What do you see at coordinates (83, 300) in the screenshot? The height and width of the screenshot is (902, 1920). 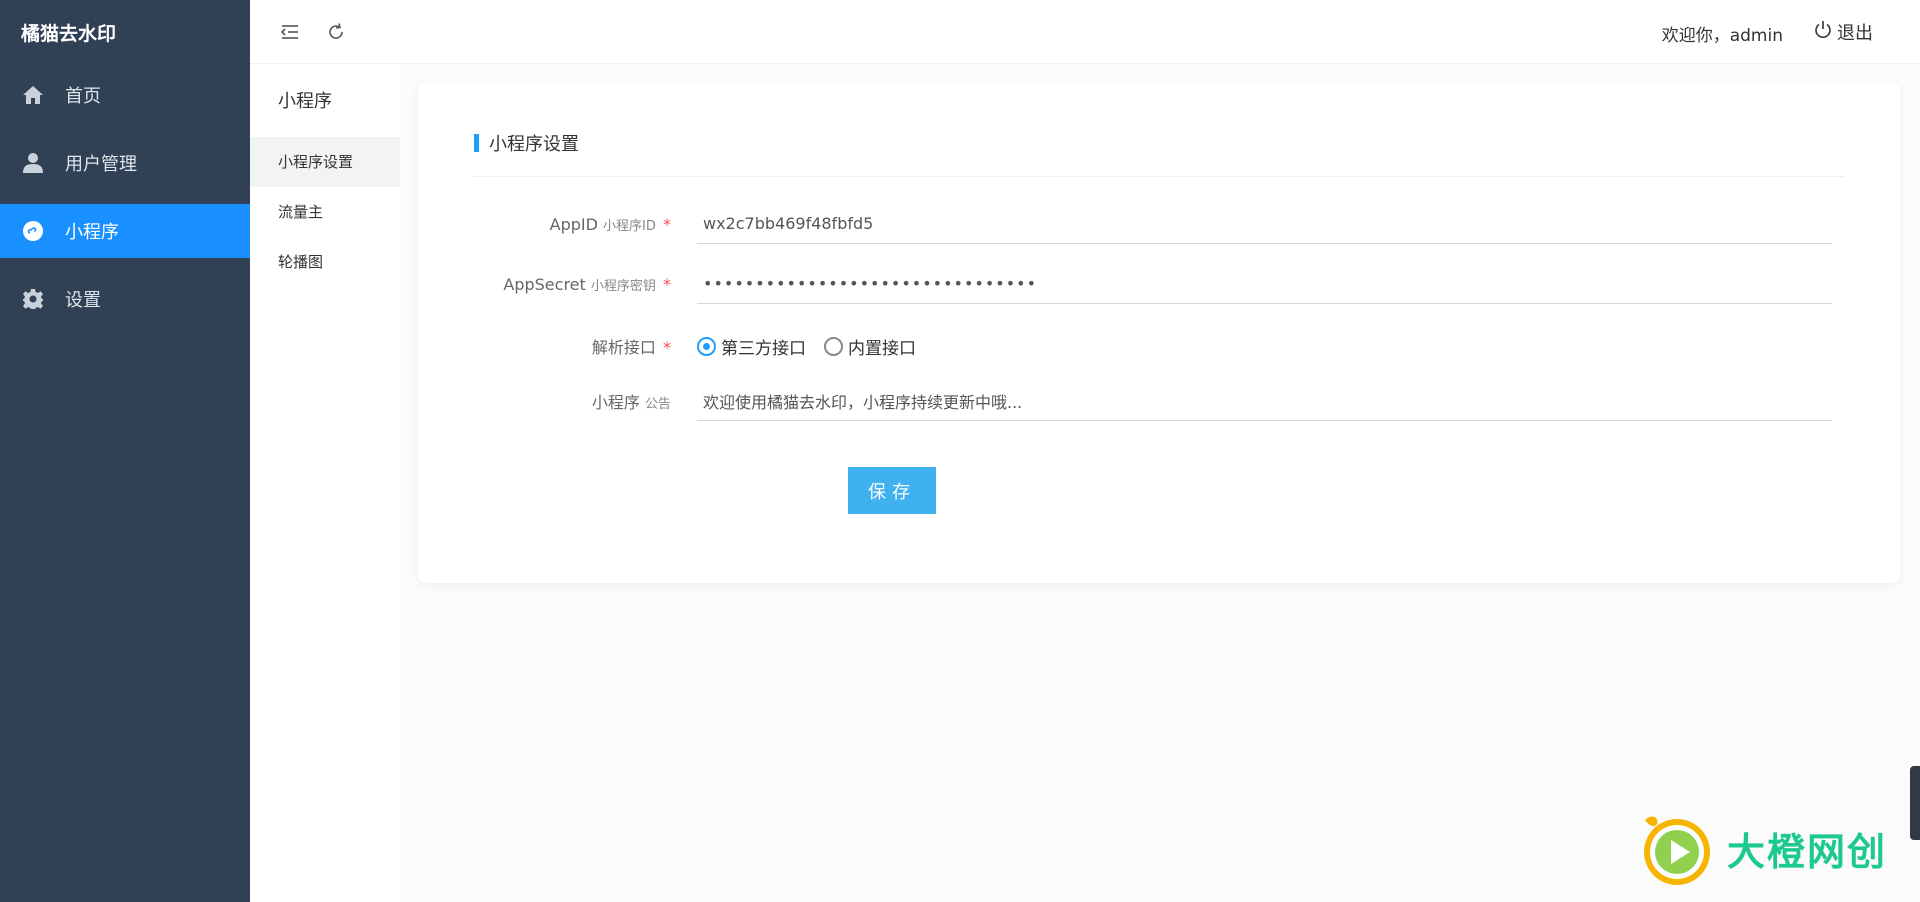 I see `sidebar-item-label: 设置` at bounding box center [83, 300].